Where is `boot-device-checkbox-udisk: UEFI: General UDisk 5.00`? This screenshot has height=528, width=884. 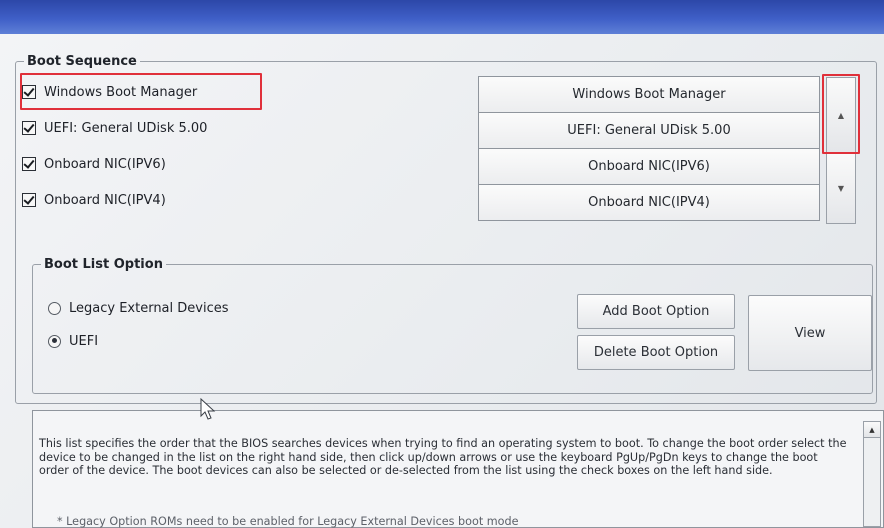 boot-device-checkbox-udisk: UEFI: General UDisk 5.00 is located at coordinates (114, 128).